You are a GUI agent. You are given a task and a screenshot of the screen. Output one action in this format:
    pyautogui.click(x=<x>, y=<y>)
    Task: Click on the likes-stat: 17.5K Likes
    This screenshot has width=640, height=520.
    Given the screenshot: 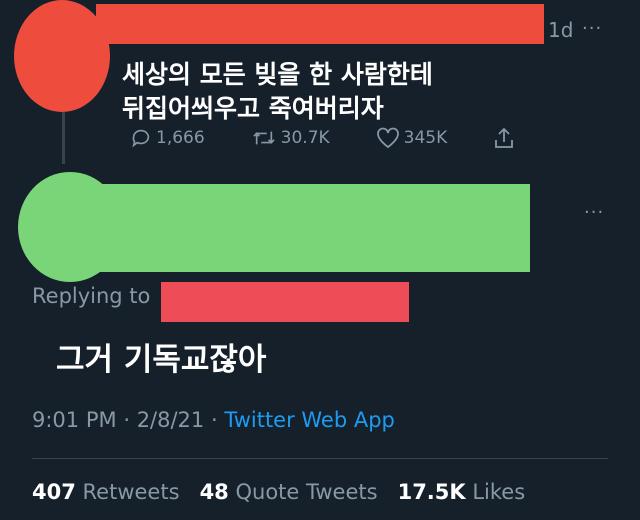 What is the action you would take?
    pyautogui.click(x=462, y=492)
    